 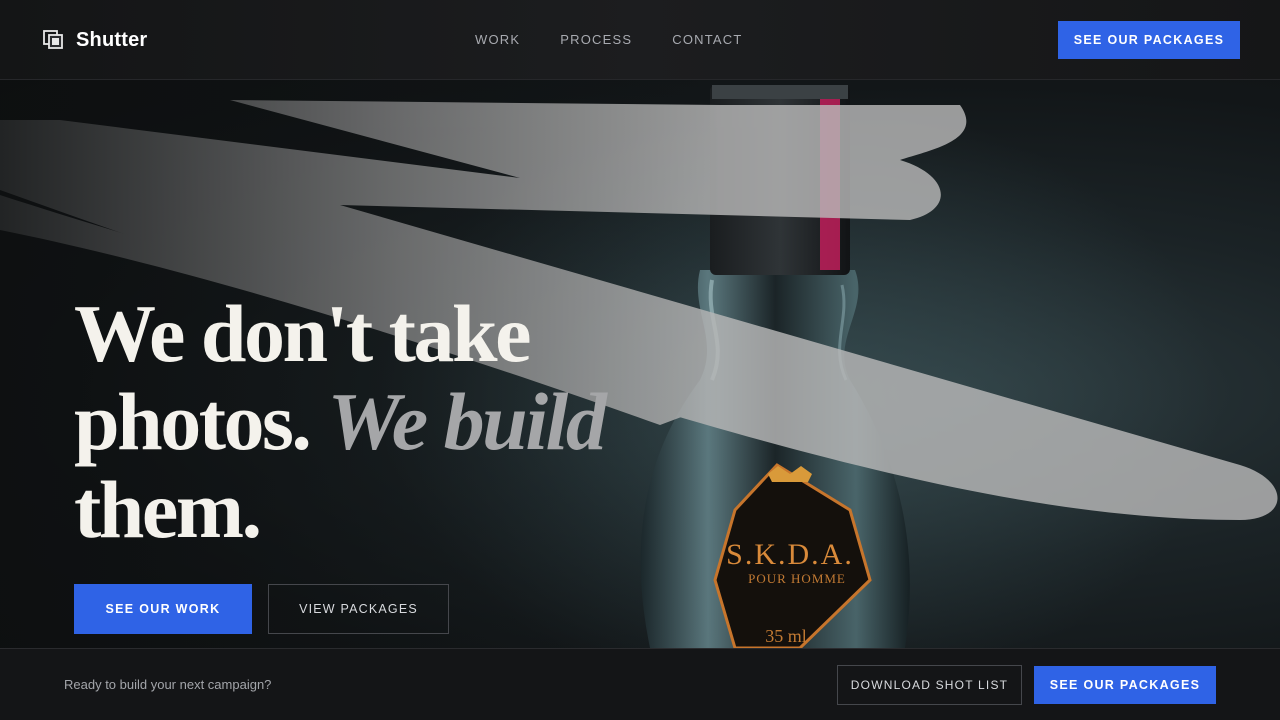 I want to click on hero-actions: SEE OUR WORK VIEW PACKAGES, so click(x=261, y=609).